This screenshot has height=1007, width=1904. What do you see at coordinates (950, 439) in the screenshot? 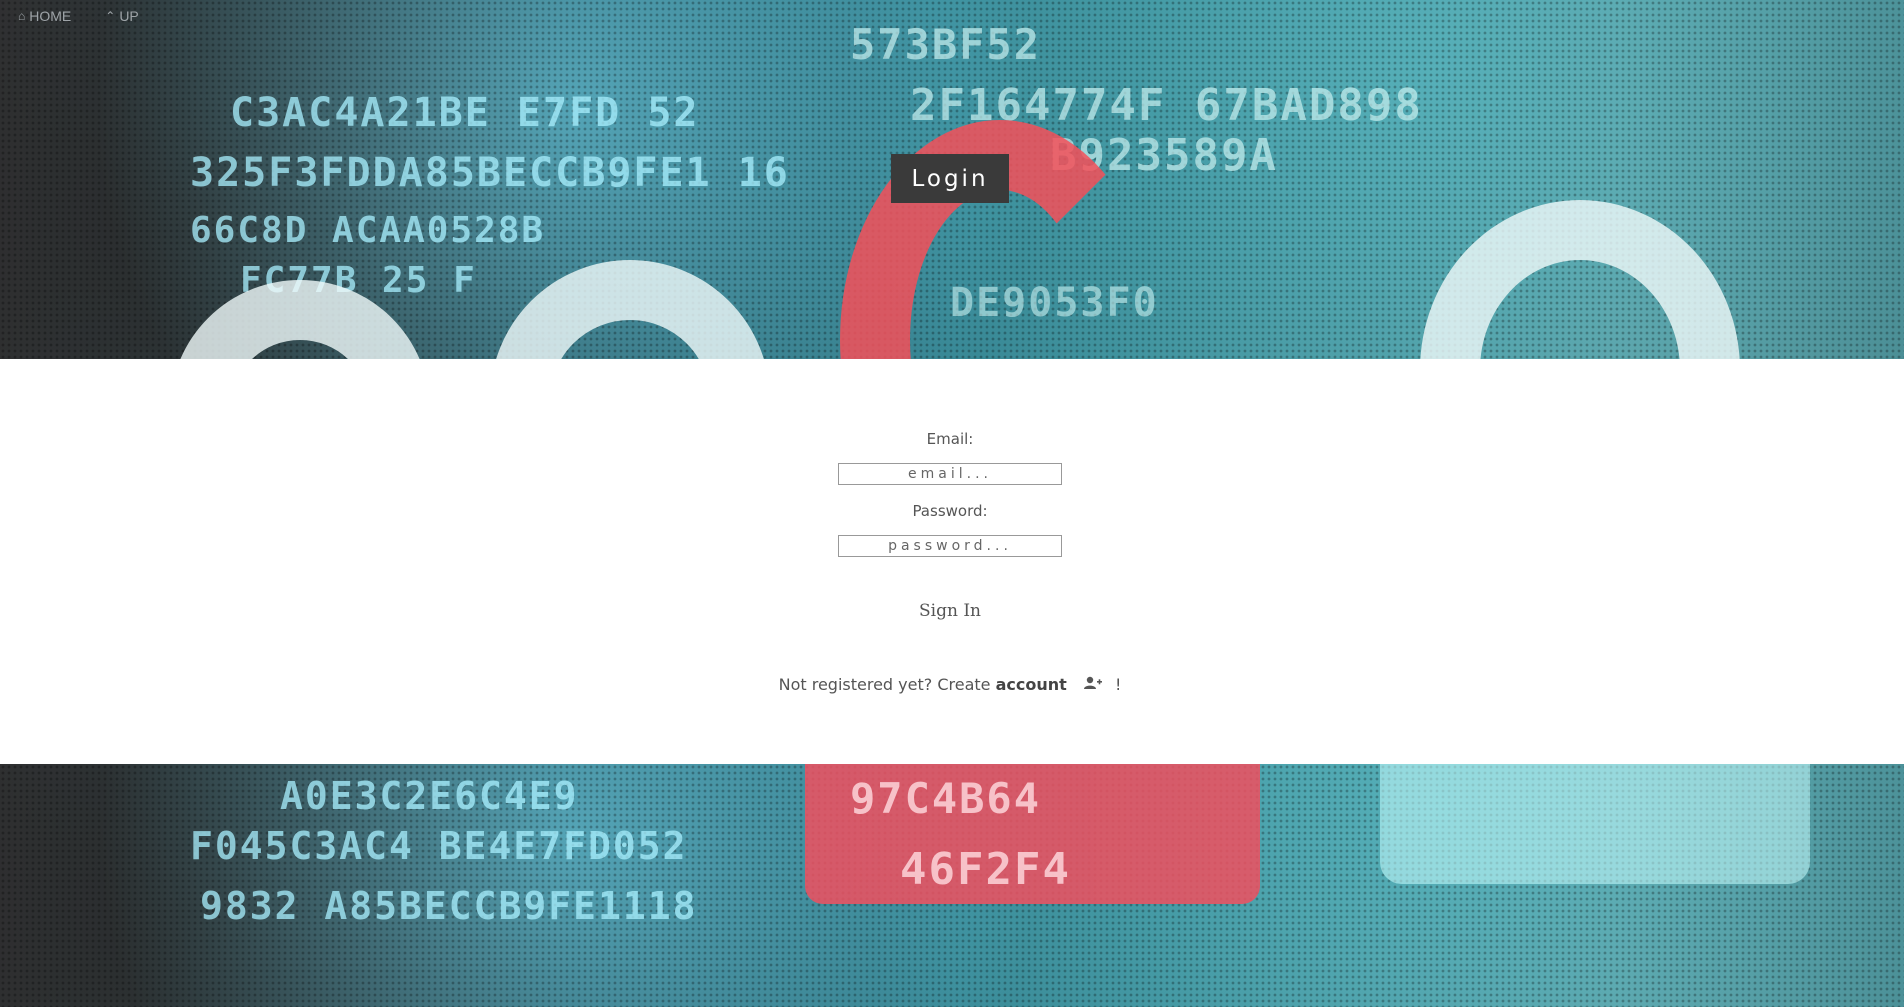
I see `email-label: Email:` at bounding box center [950, 439].